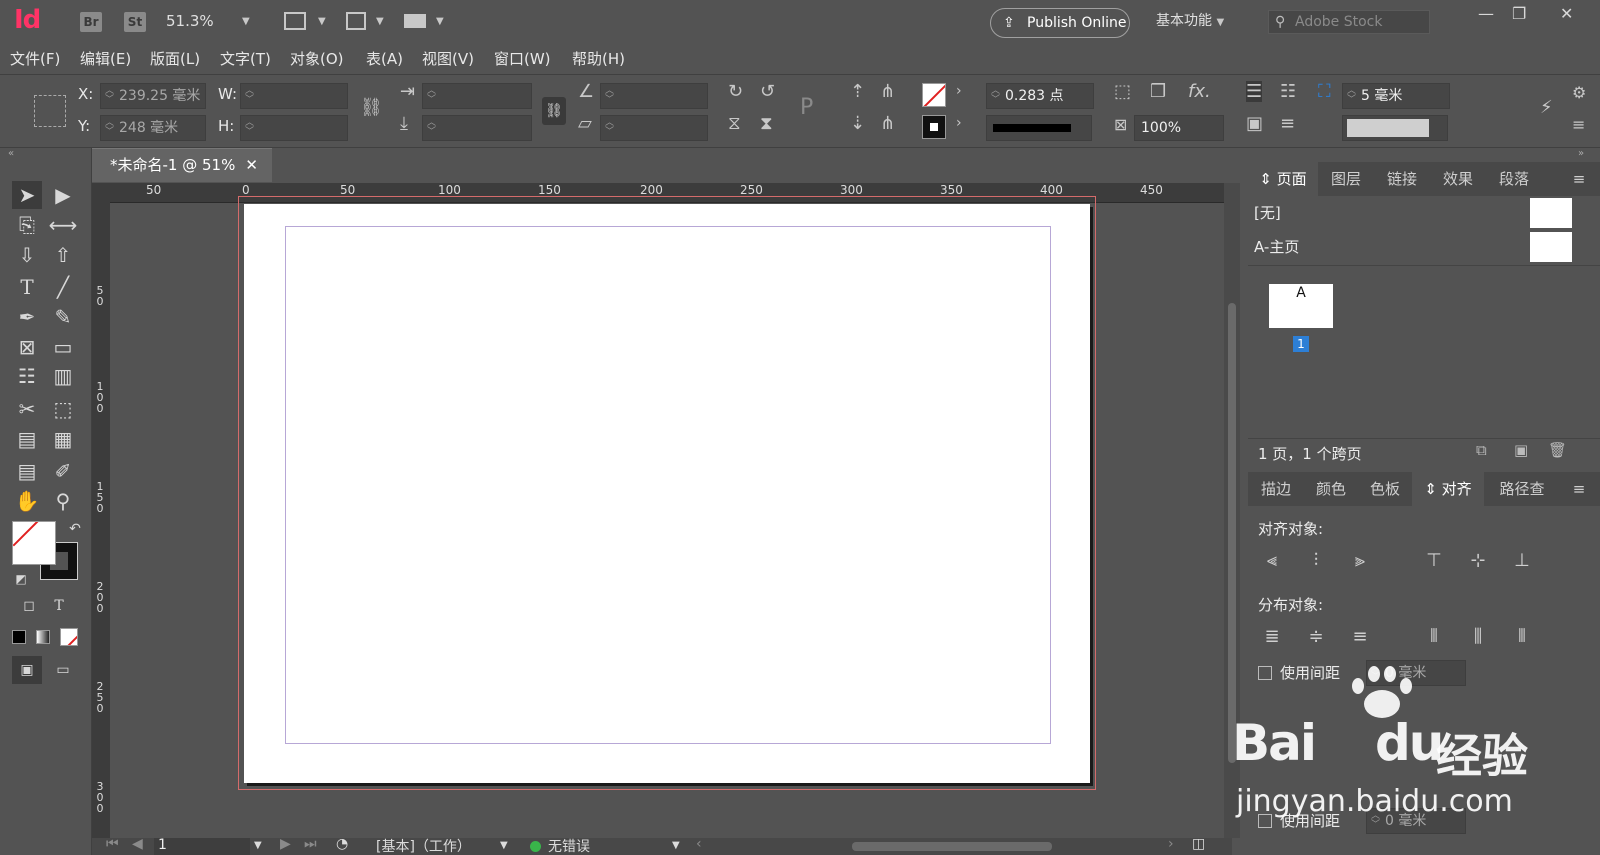  I want to click on opacity-field: 100%, so click(1179, 128).